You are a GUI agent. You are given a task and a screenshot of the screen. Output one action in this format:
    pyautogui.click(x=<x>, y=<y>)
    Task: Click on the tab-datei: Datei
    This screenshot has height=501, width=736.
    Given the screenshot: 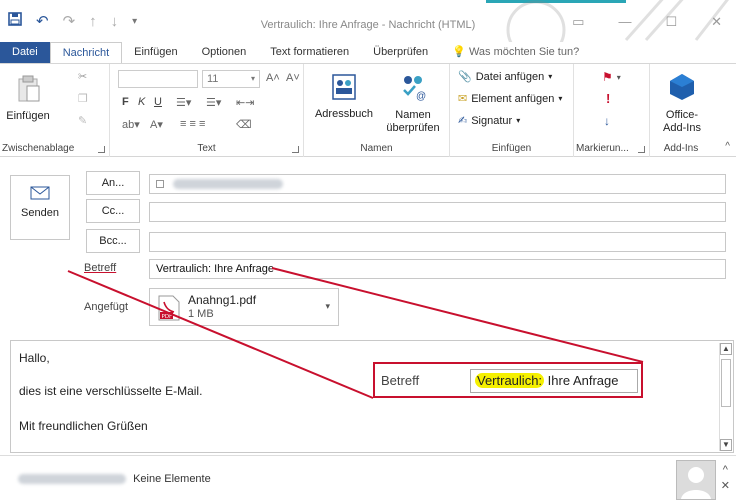 What is the action you would take?
    pyautogui.click(x=25, y=53)
    